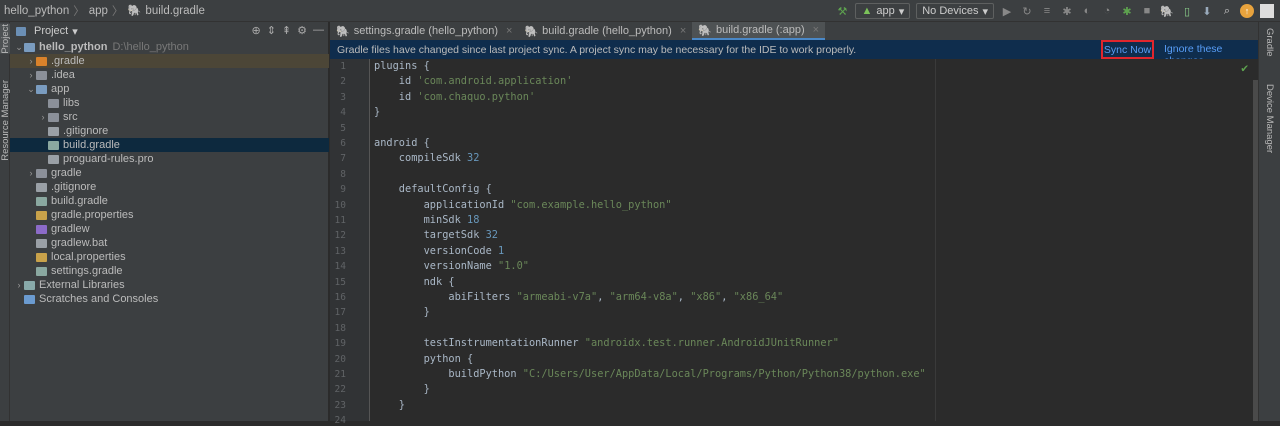  Describe the element at coordinates (1107, 11) in the screenshot. I see `profile-icon: ◔` at that location.